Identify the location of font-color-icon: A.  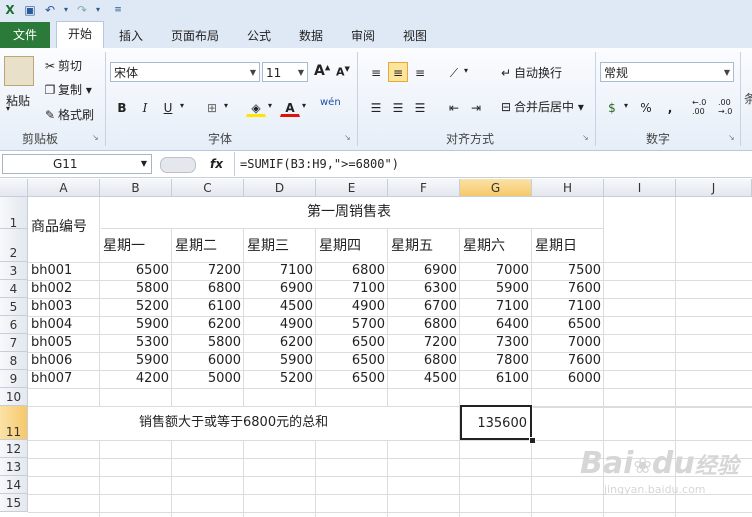
(290, 107).